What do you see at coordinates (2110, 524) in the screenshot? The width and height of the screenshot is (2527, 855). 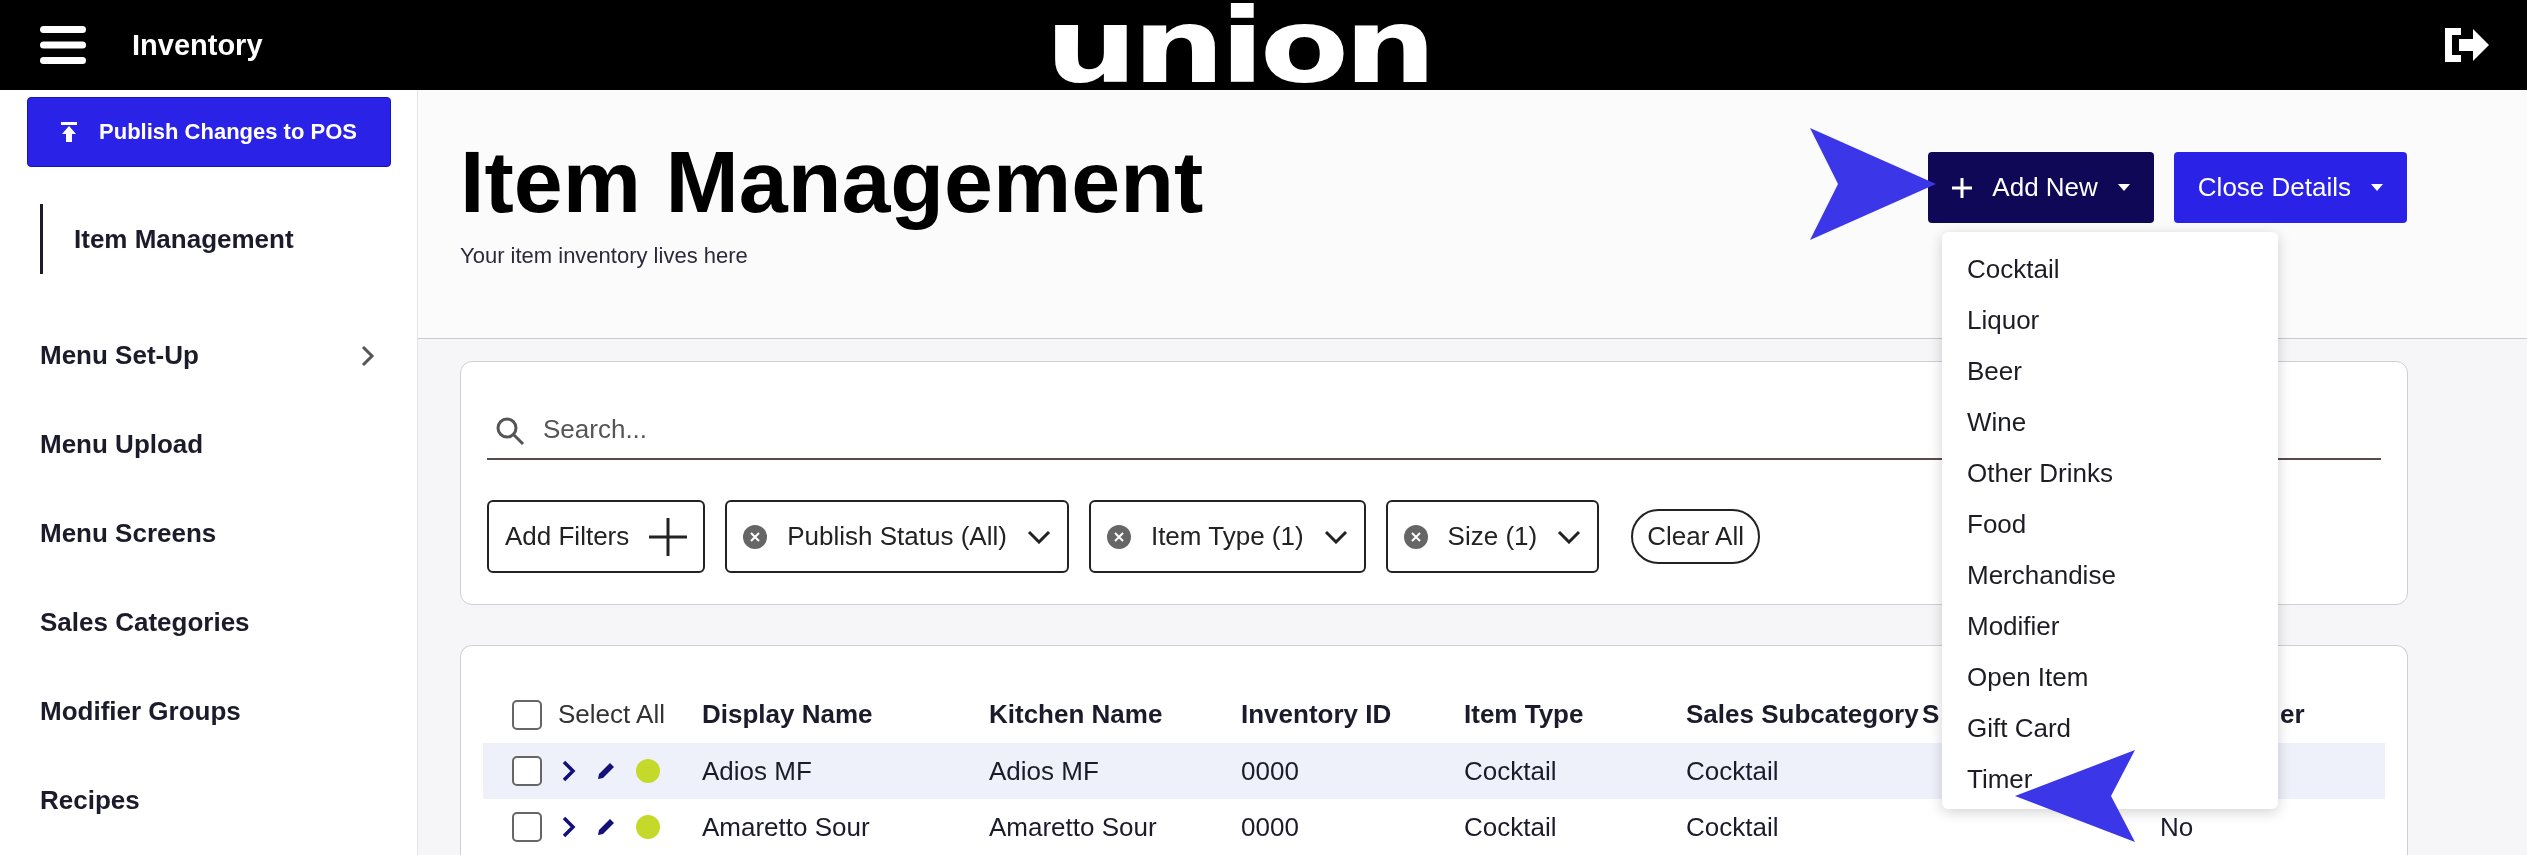 I see `menu-item: Food` at bounding box center [2110, 524].